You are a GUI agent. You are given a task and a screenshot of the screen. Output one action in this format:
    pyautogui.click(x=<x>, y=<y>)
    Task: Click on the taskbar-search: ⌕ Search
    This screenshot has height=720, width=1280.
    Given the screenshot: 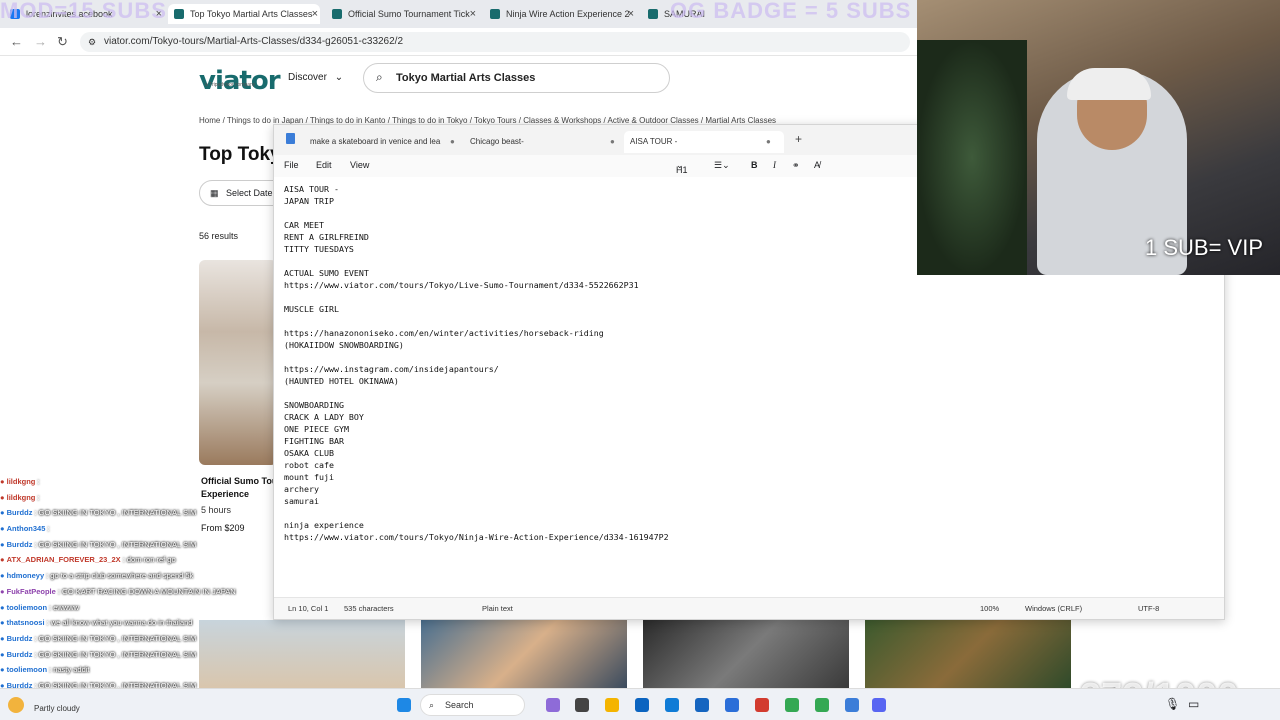 What is the action you would take?
    pyautogui.click(x=472, y=705)
    